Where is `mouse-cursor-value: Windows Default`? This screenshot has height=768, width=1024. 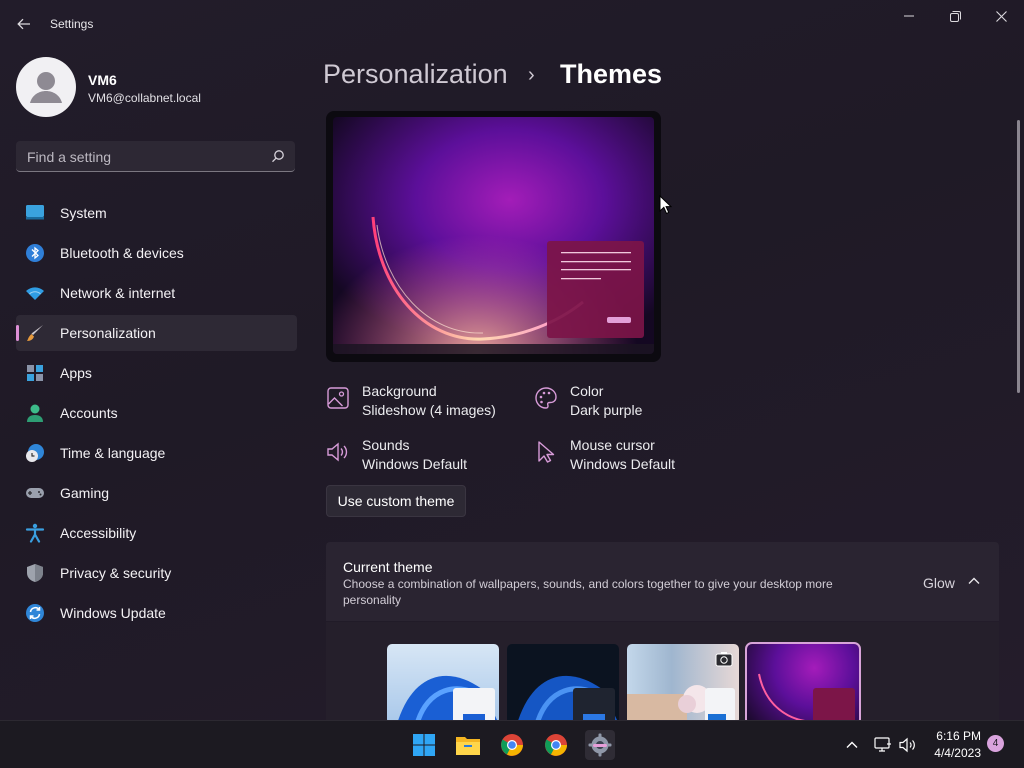
mouse-cursor-value: Windows Default is located at coordinates (623, 464).